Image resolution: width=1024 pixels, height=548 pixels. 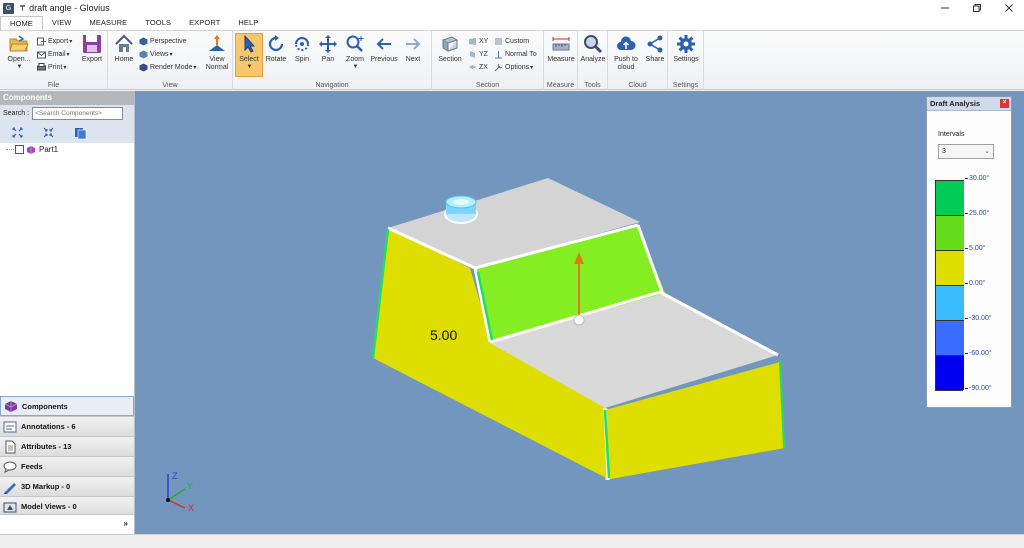 What do you see at coordinates (124, 59) in the screenshot?
I see `home-label: Home` at bounding box center [124, 59].